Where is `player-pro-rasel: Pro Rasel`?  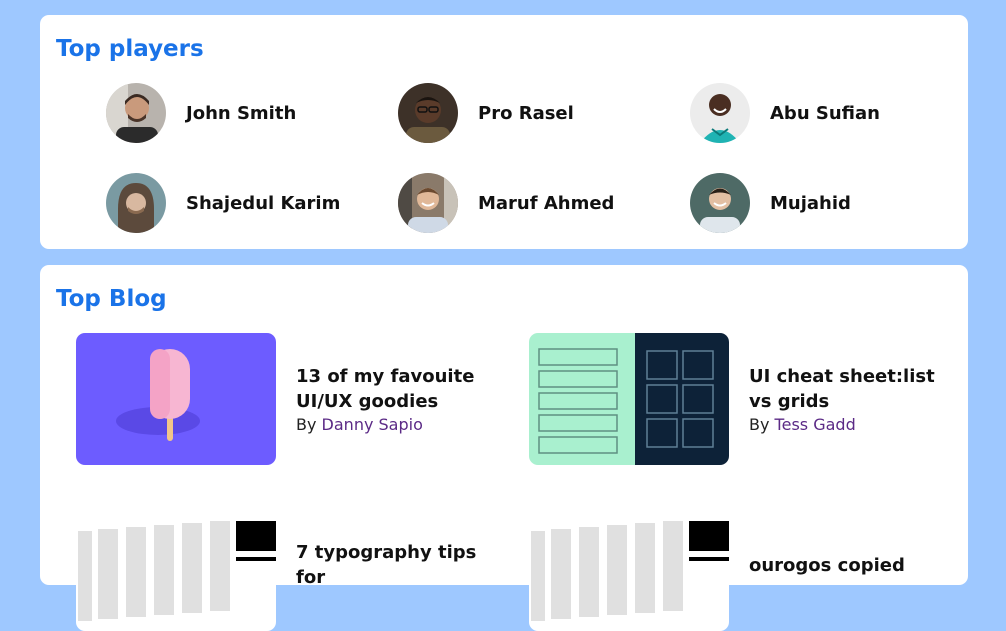 player-pro-rasel: Pro Rasel is located at coordinates (486, 113).